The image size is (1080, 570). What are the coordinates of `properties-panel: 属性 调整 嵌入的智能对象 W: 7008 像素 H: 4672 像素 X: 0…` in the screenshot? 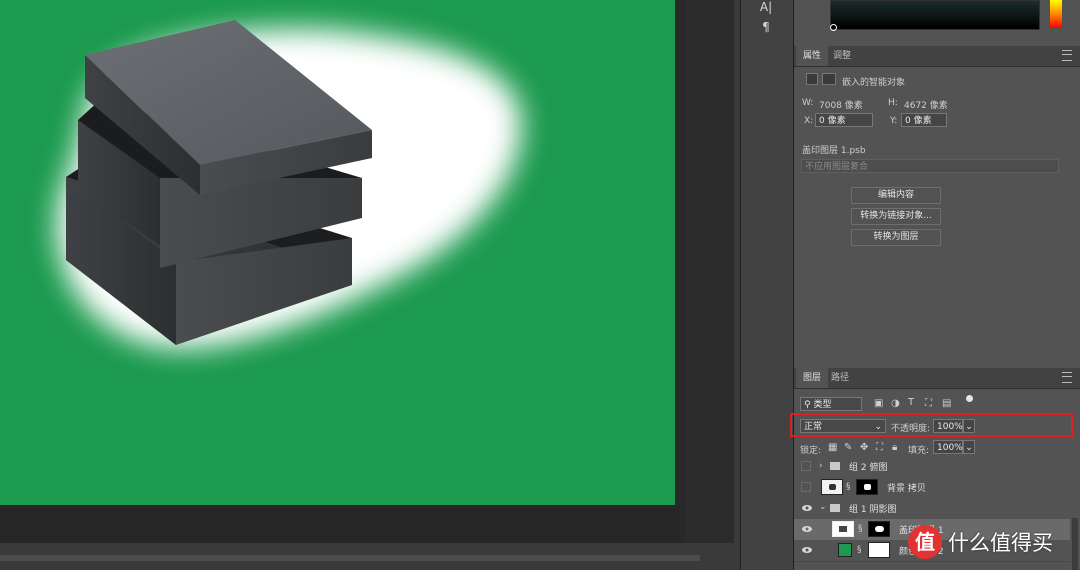 It's located at (937, 205).